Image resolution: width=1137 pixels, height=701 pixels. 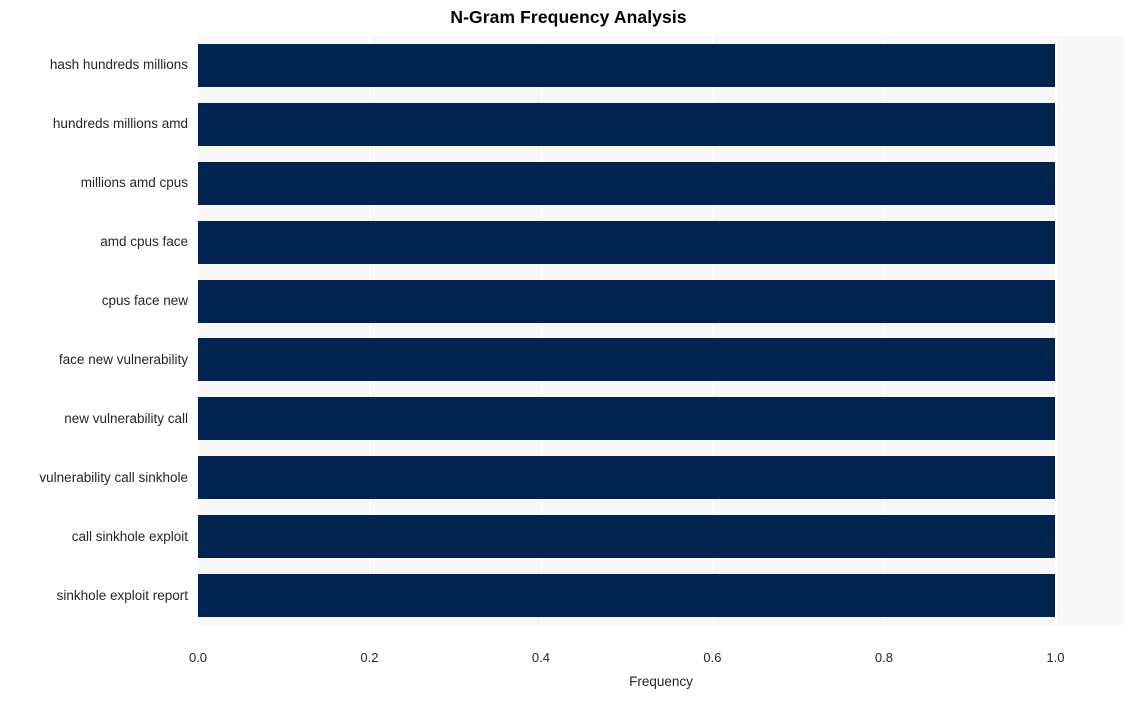 What do you see at coordinates (123, 359) in the screenshot?
I see `y-axis-tick-label: face new vulnerability` at bounding box center [123, 359].